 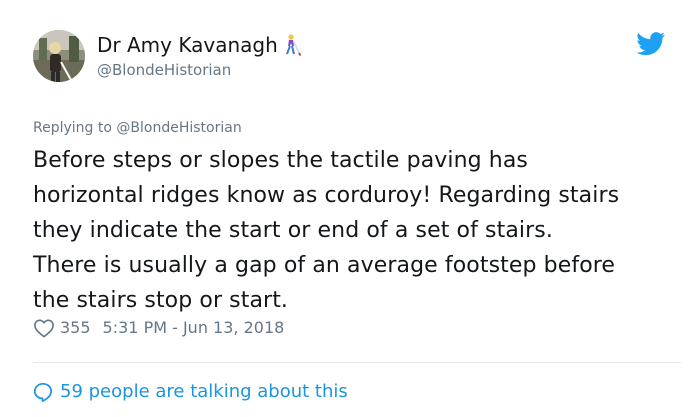 I want to click on talking-about-text: 59 people are talking about this, so click(x=204, y=391).